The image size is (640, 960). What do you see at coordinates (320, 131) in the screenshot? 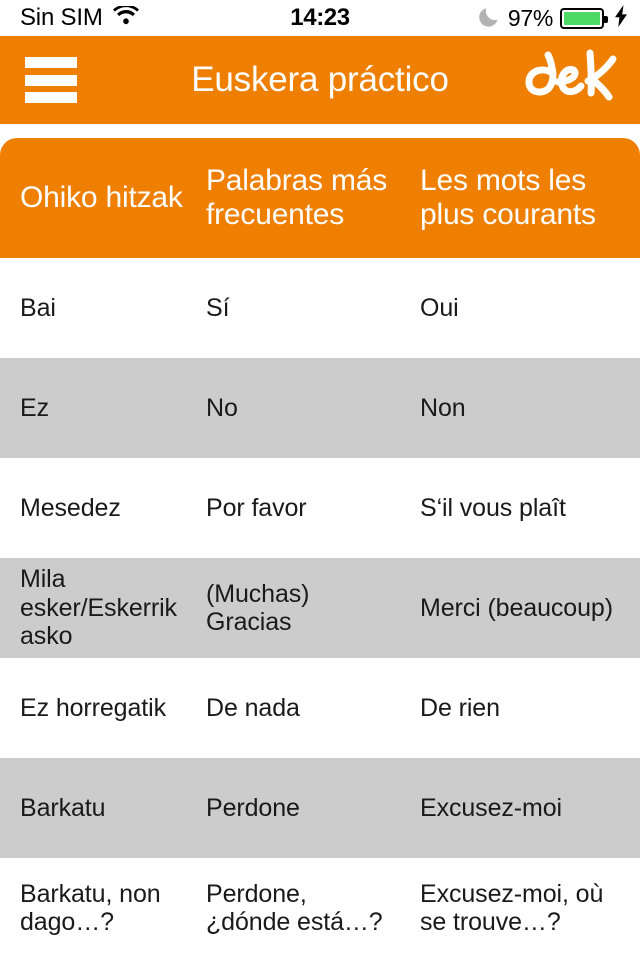
I see `table-top-spacer` at bounding box center [320, 131].